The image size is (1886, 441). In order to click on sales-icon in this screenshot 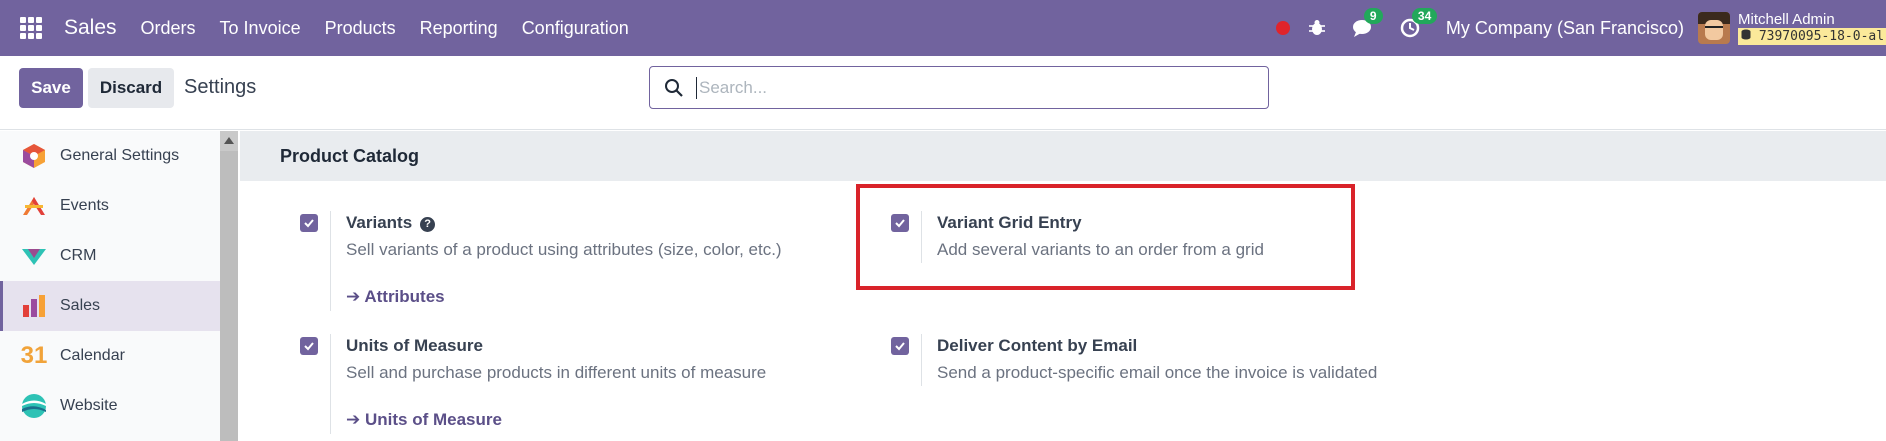, I will do `click(34, 306)`.